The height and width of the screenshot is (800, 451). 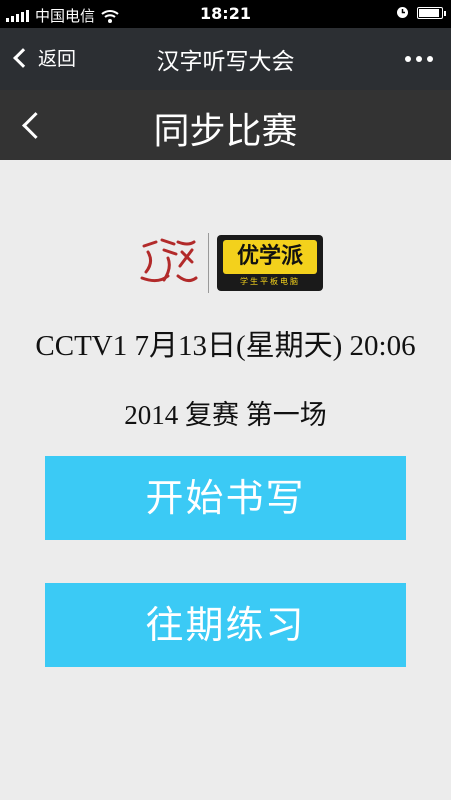 I want to click on sponsor-logos: 优学派 学生平板电脑, so click(x=230, y=263).